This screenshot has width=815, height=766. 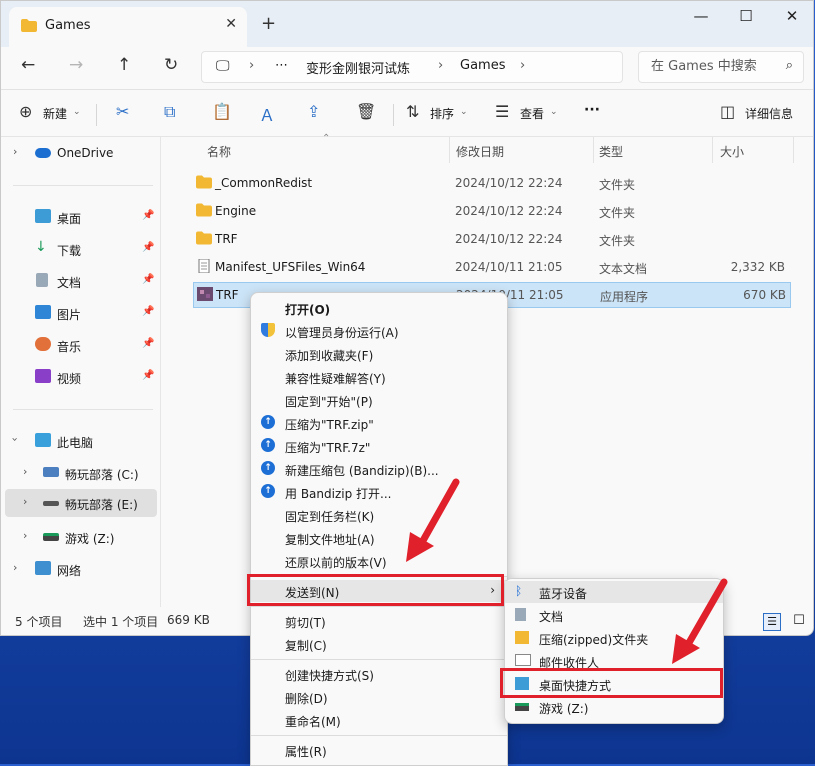 What do you see at coordinates (128, 27) in the screenshot?
I see `tab-games: Games ✕` at bounding box center [128, 27].